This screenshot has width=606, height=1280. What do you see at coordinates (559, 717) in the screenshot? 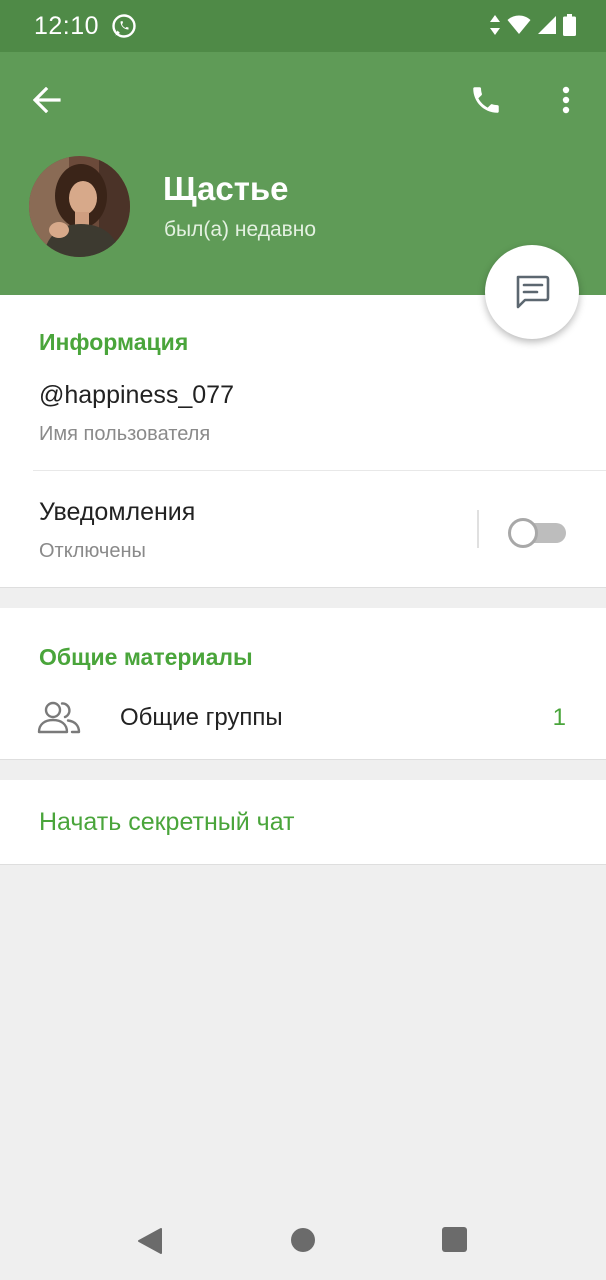
I see `common-groups-count: 1` at bounding box center [559, 717].